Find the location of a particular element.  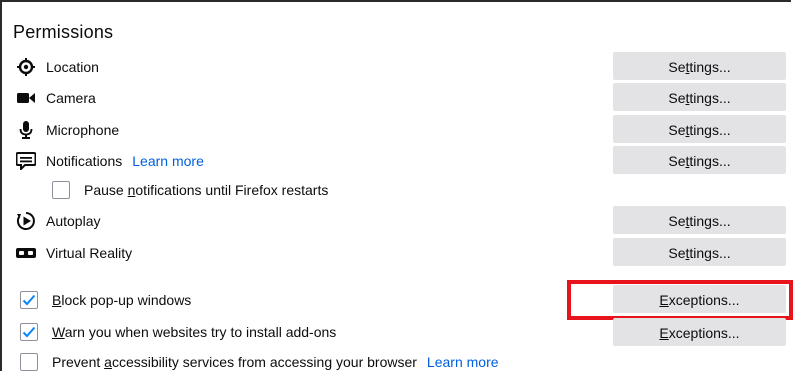

warn-addons-checkbox is located at coordinates (29, 332).